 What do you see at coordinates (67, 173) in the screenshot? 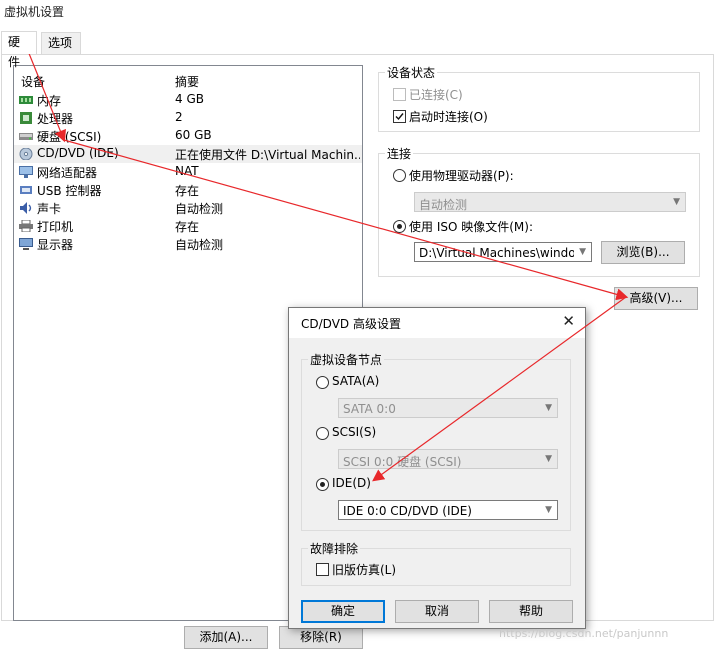
I see `device-name: 网络适配器` at bounding box center [67, 173].